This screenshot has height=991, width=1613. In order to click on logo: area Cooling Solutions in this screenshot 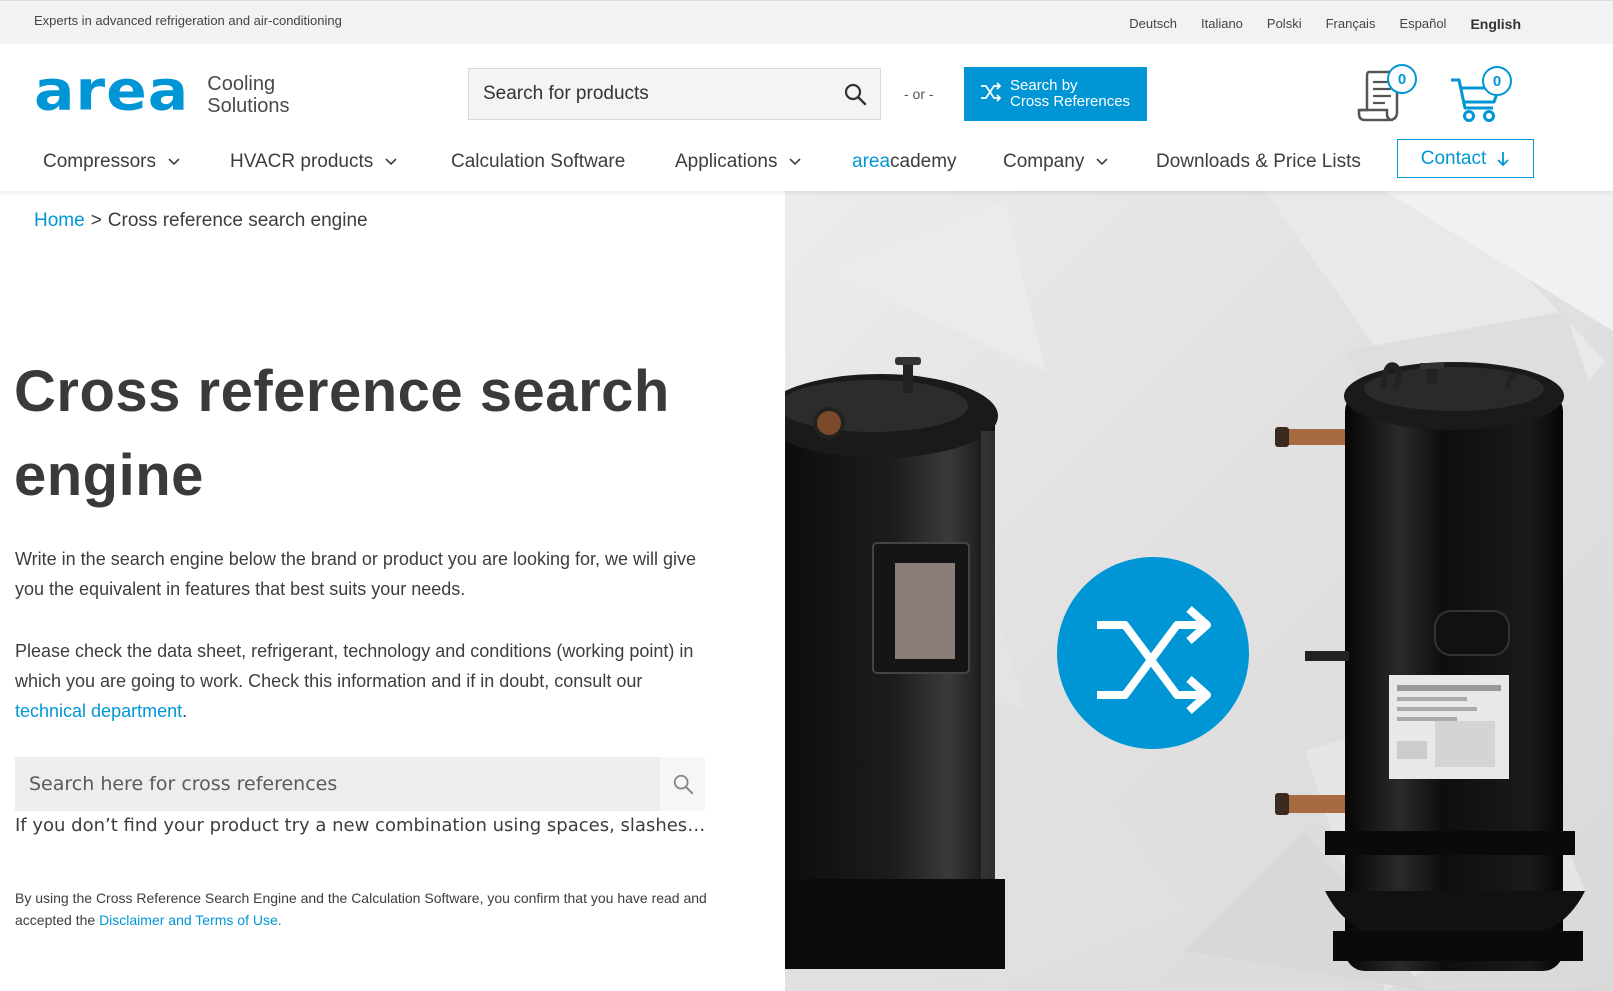, I will do `click(162, 91)`.